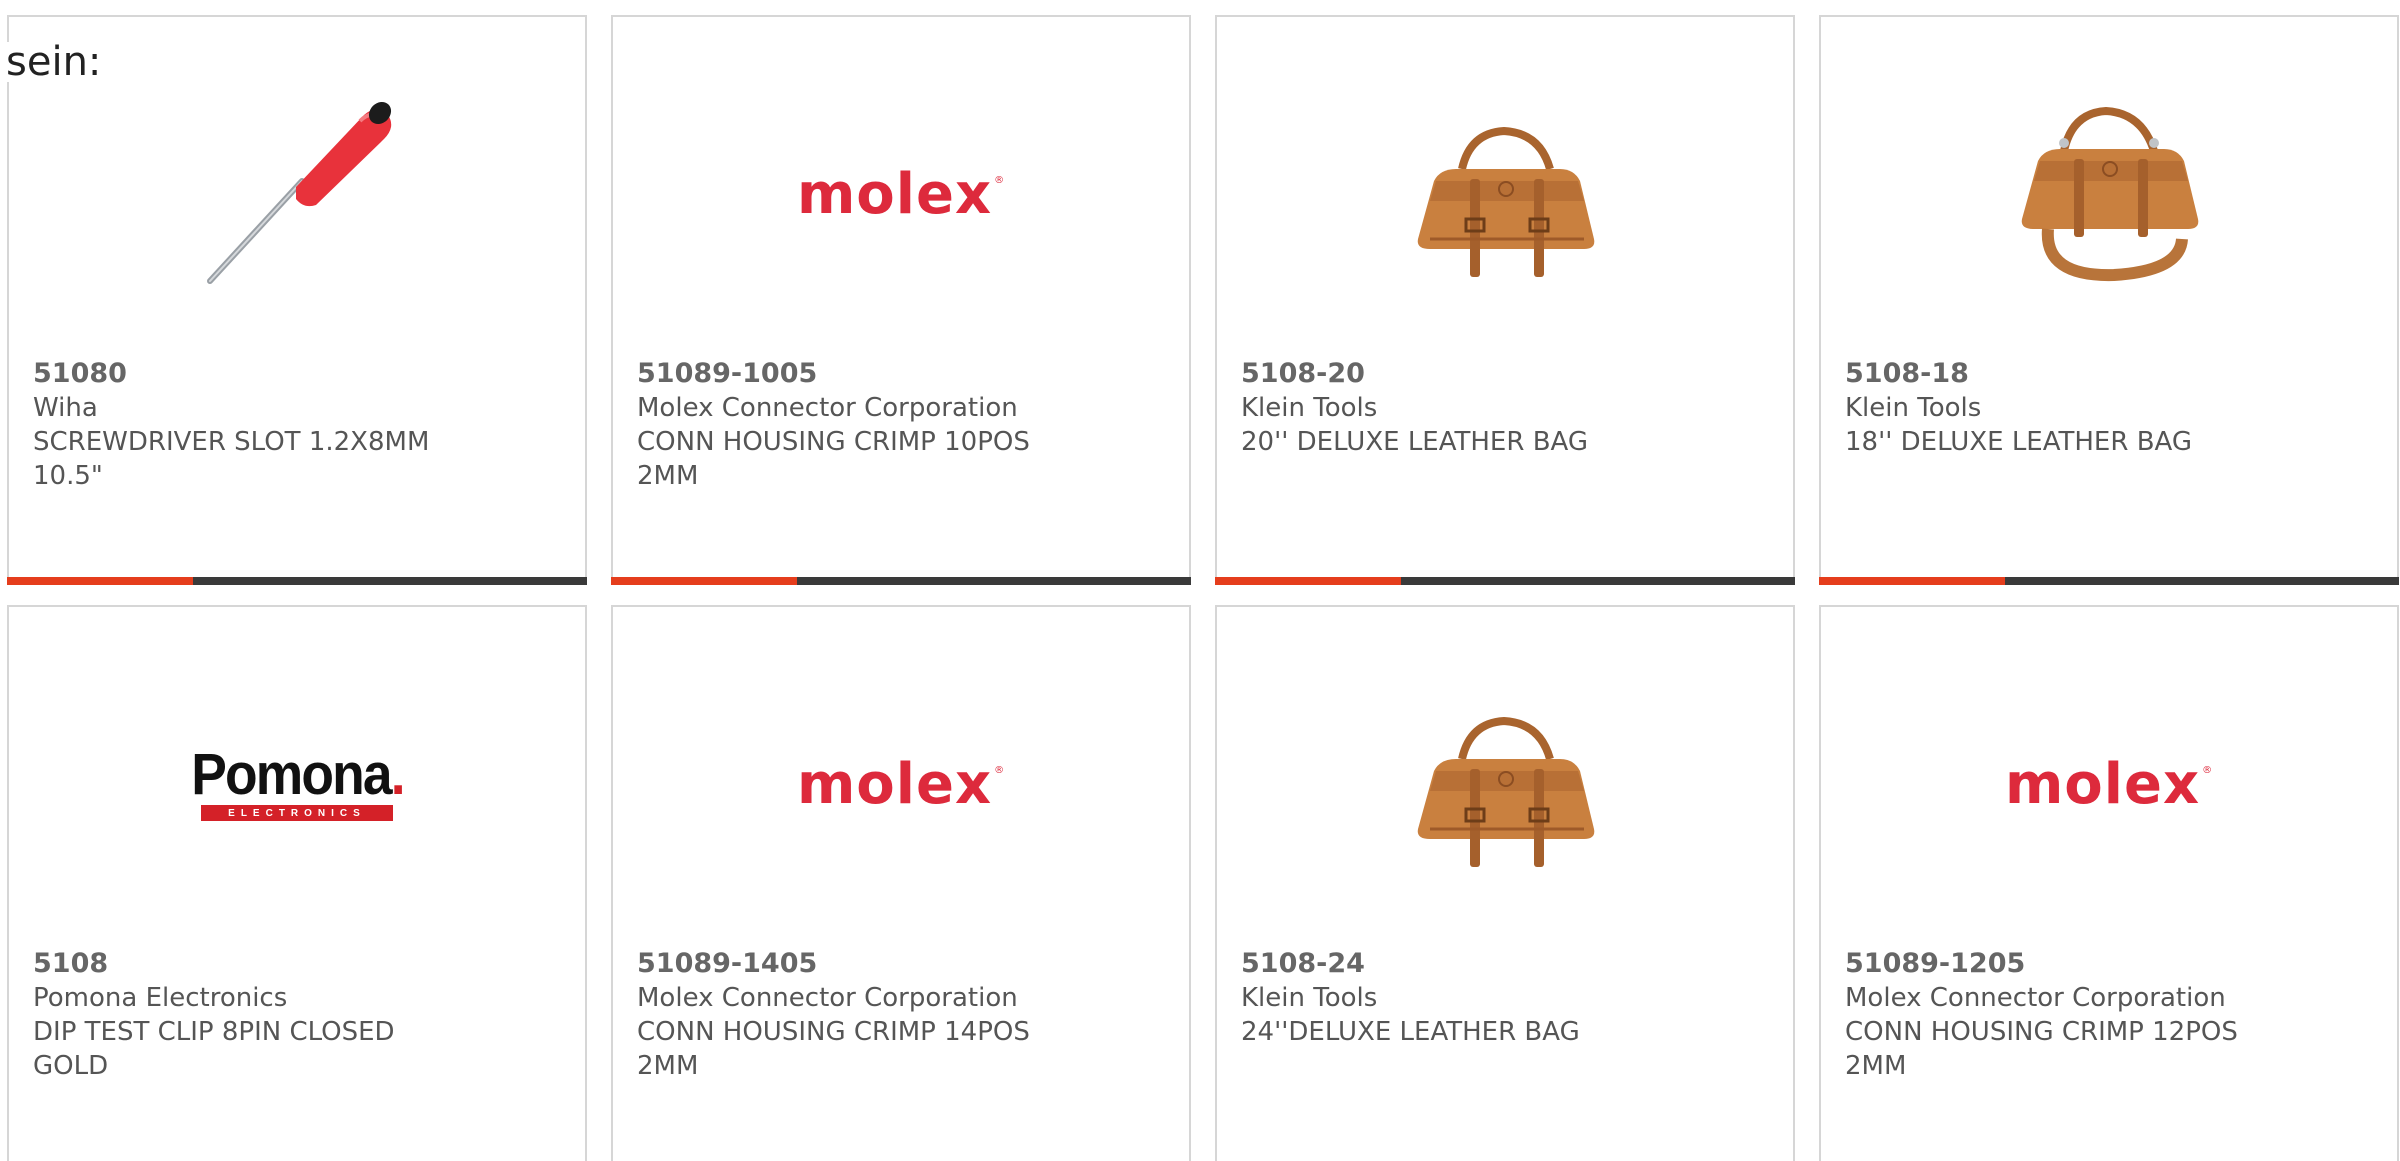  Describe the element at coordinates (231, 459) in the screenshot. I see `description: SCREWDRIVER SLOT 1.2X8MM 10.5"` at that location.